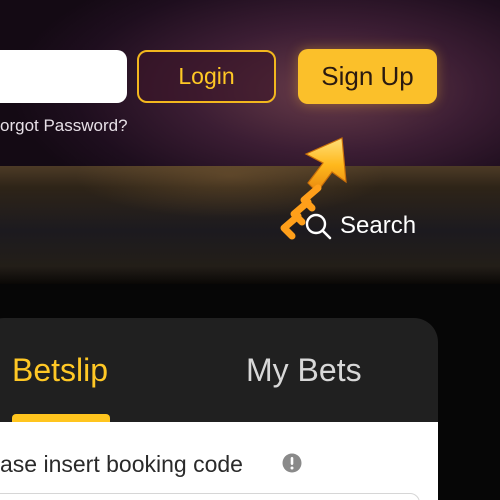 This screenshot has height=500, width=500. What do you see at coordinates (121, 464) in the screenshot?
I see `booking-code-label: ase insert booking code` at bounding box center [121, 464].